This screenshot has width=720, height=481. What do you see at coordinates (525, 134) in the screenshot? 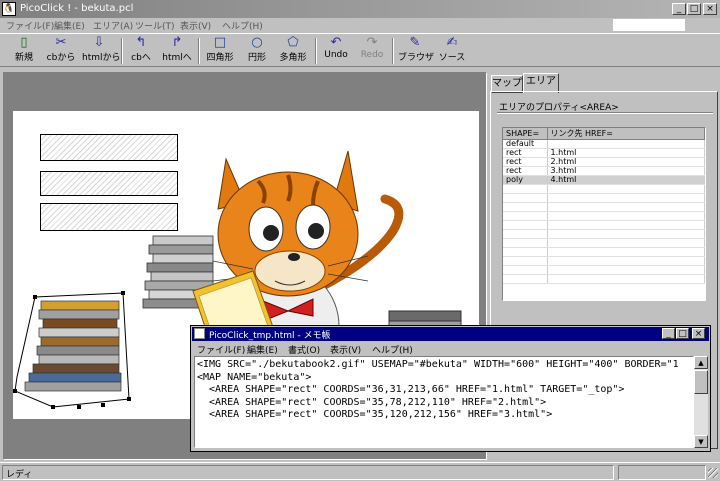
I see `column-header-shape: SHAPE=` at bounding box center [525, 134].